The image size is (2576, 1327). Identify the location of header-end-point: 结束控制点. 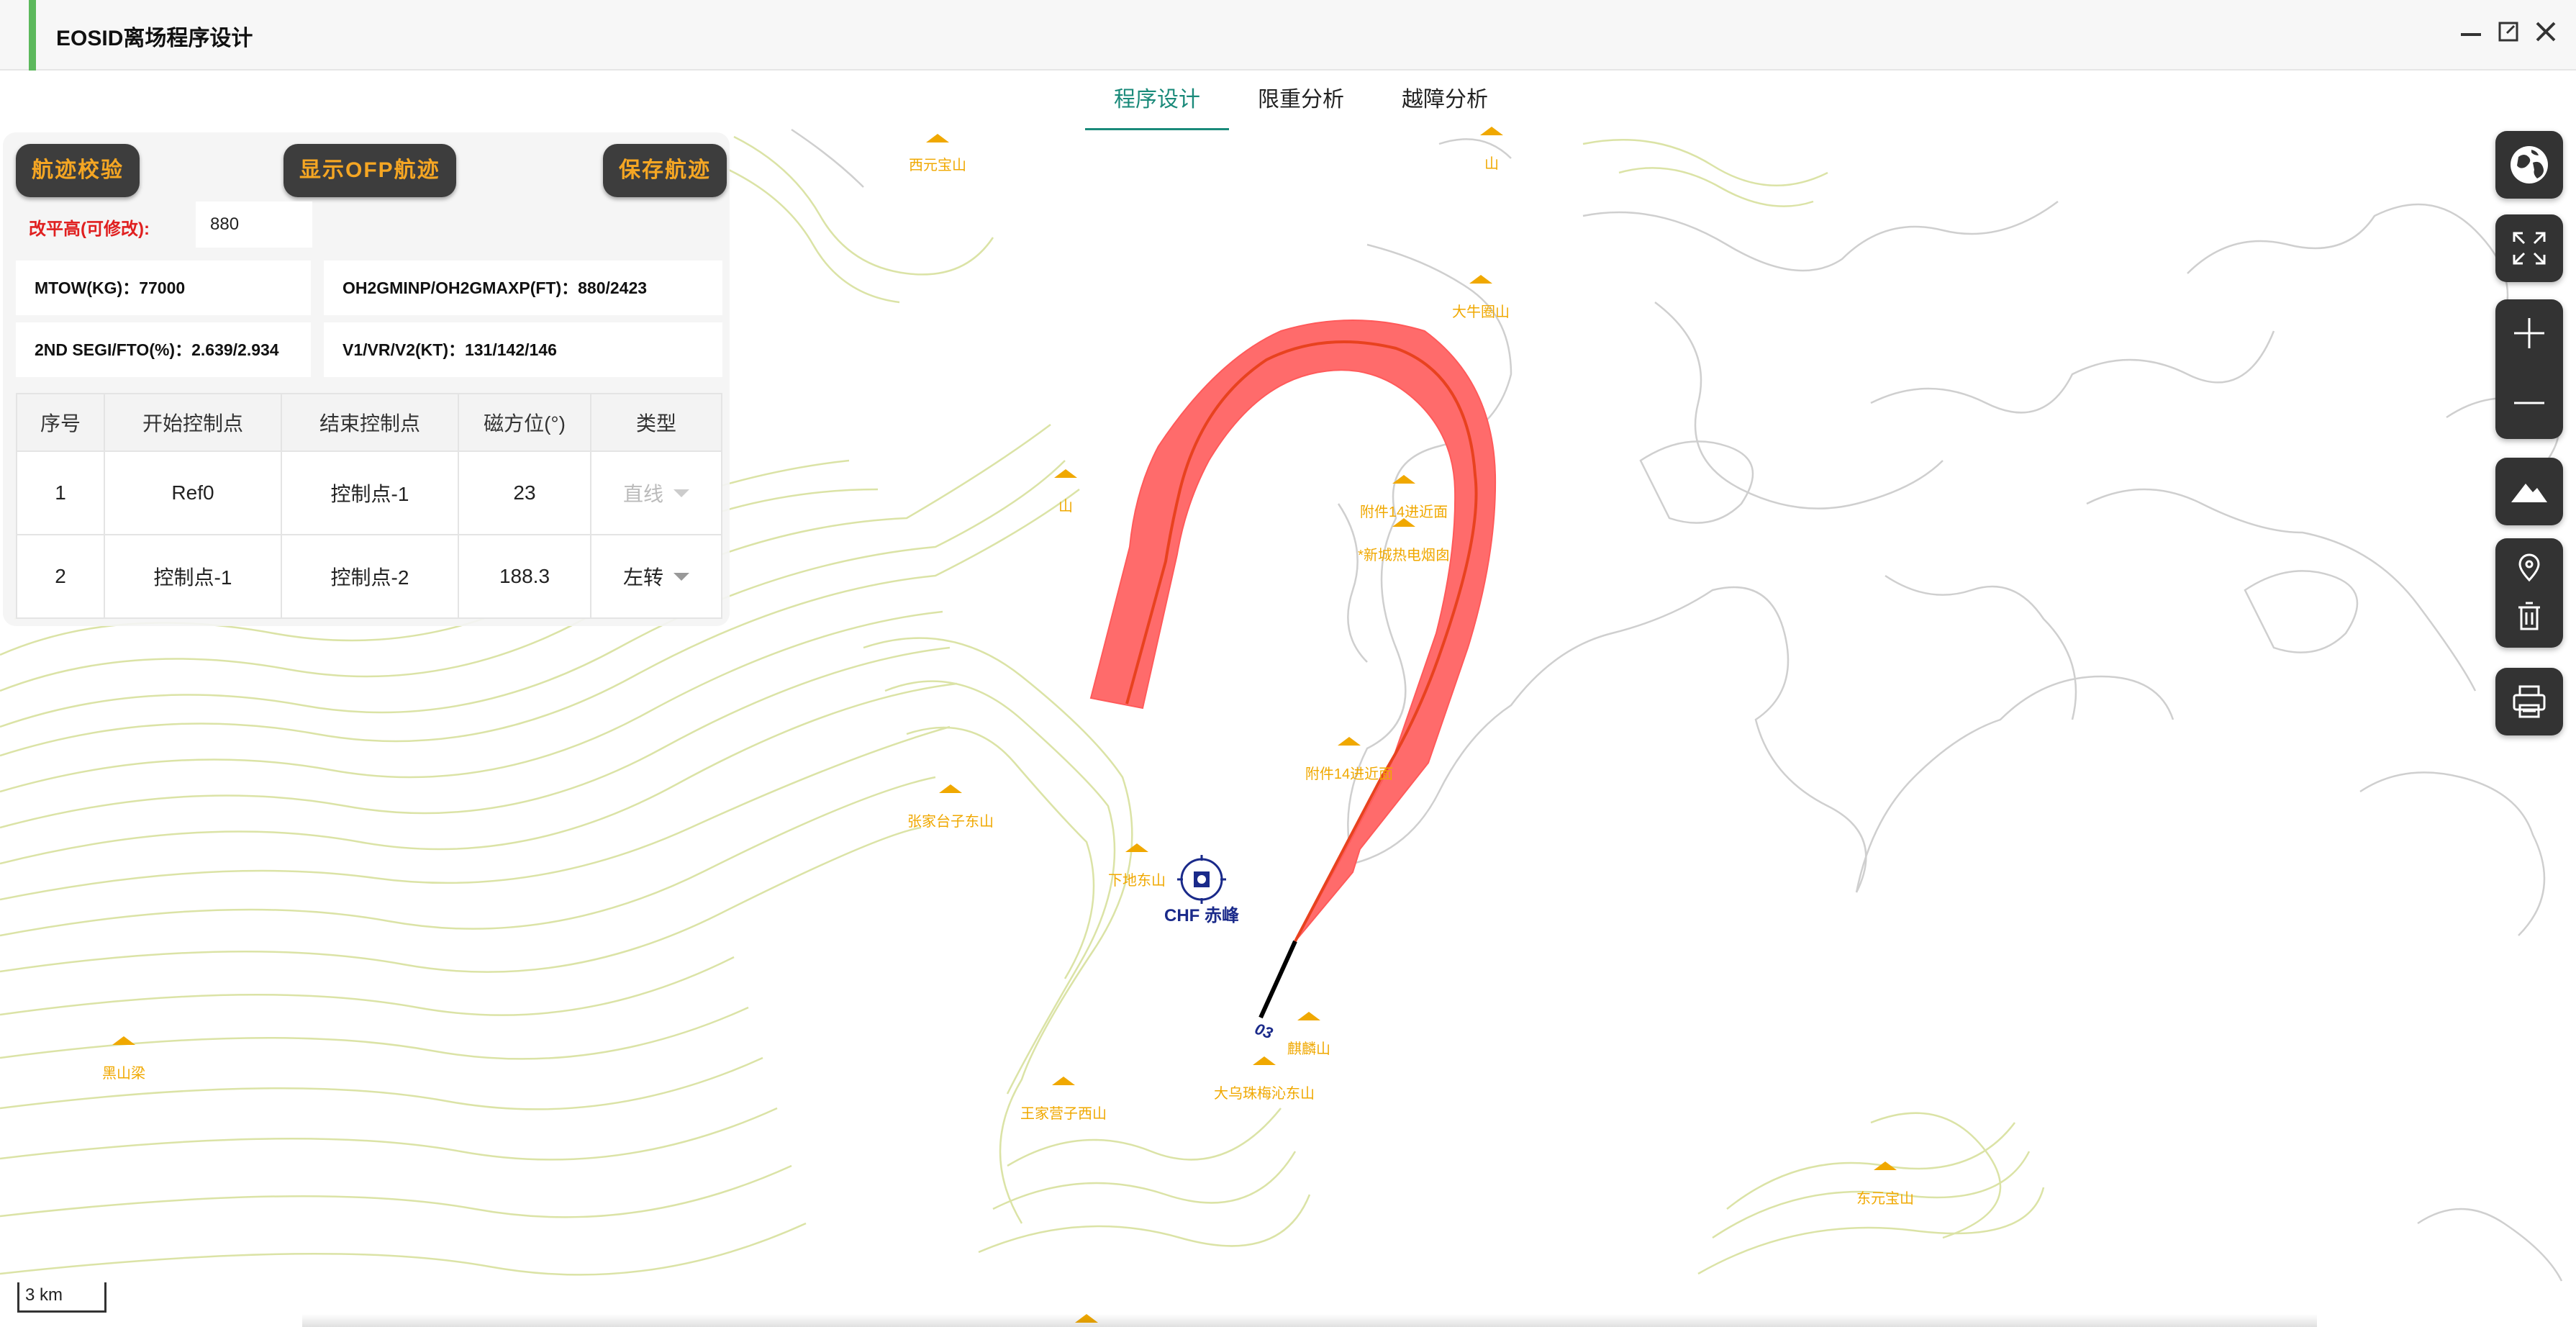
(370, 422).